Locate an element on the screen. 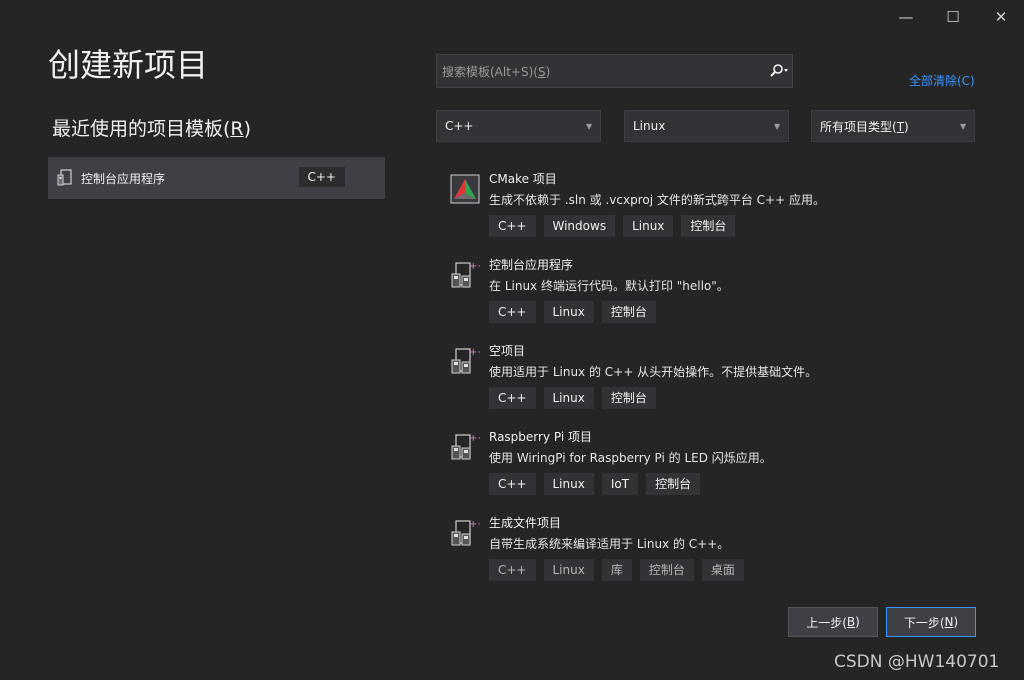  template-description: 自带生成系统来编译适用于 Linux 的 C++。 is located at coordinates (609, 544).